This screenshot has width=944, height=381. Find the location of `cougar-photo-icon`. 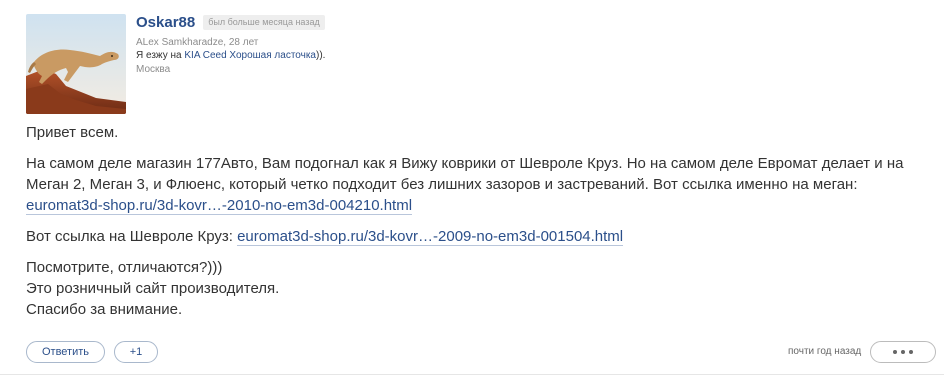

cougar-photo-icon is located at coordinates (76, 64).